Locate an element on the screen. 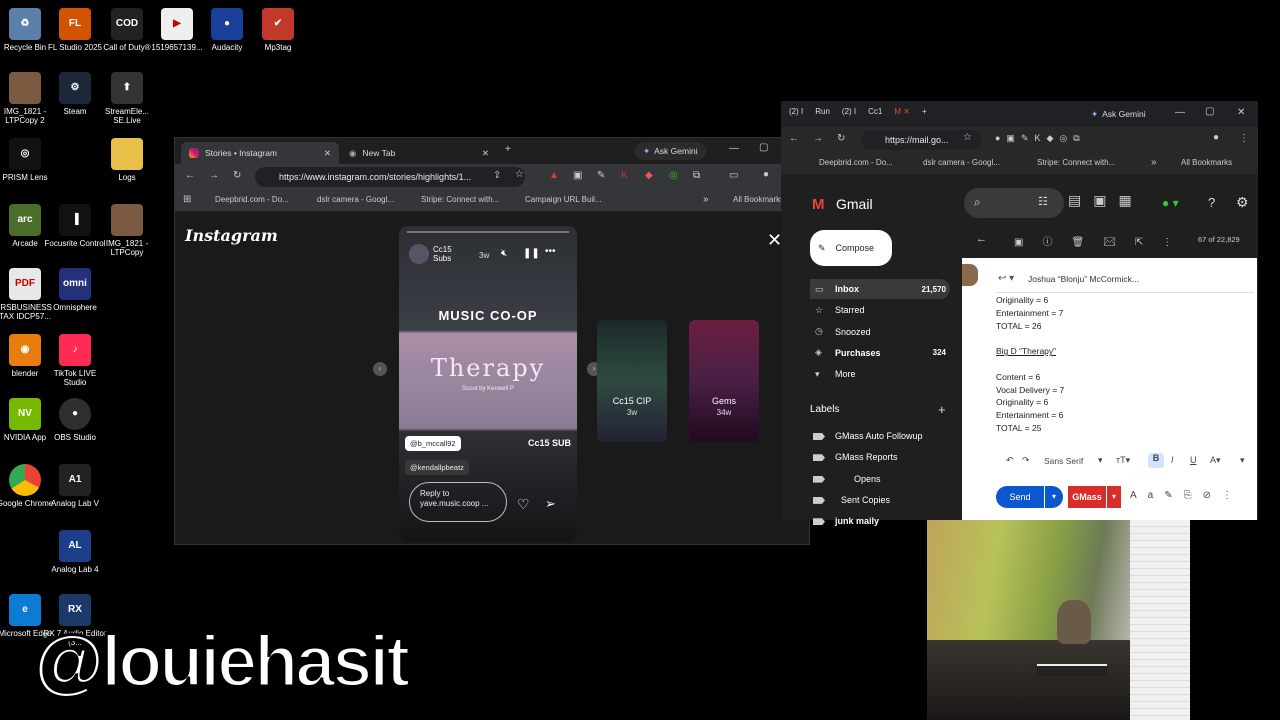  bold-icon: B is located at coordinates (1156, 460).